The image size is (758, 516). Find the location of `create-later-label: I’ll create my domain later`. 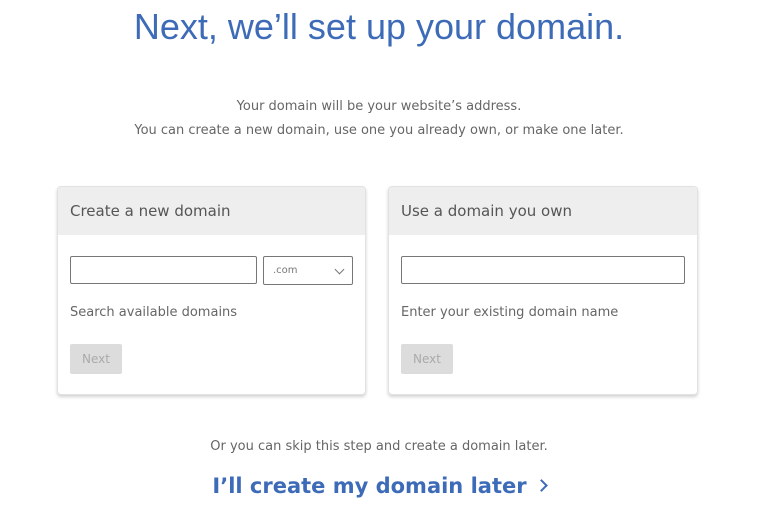

create-later-label: I’ll create my domain later is located at coordinates (369, 486).